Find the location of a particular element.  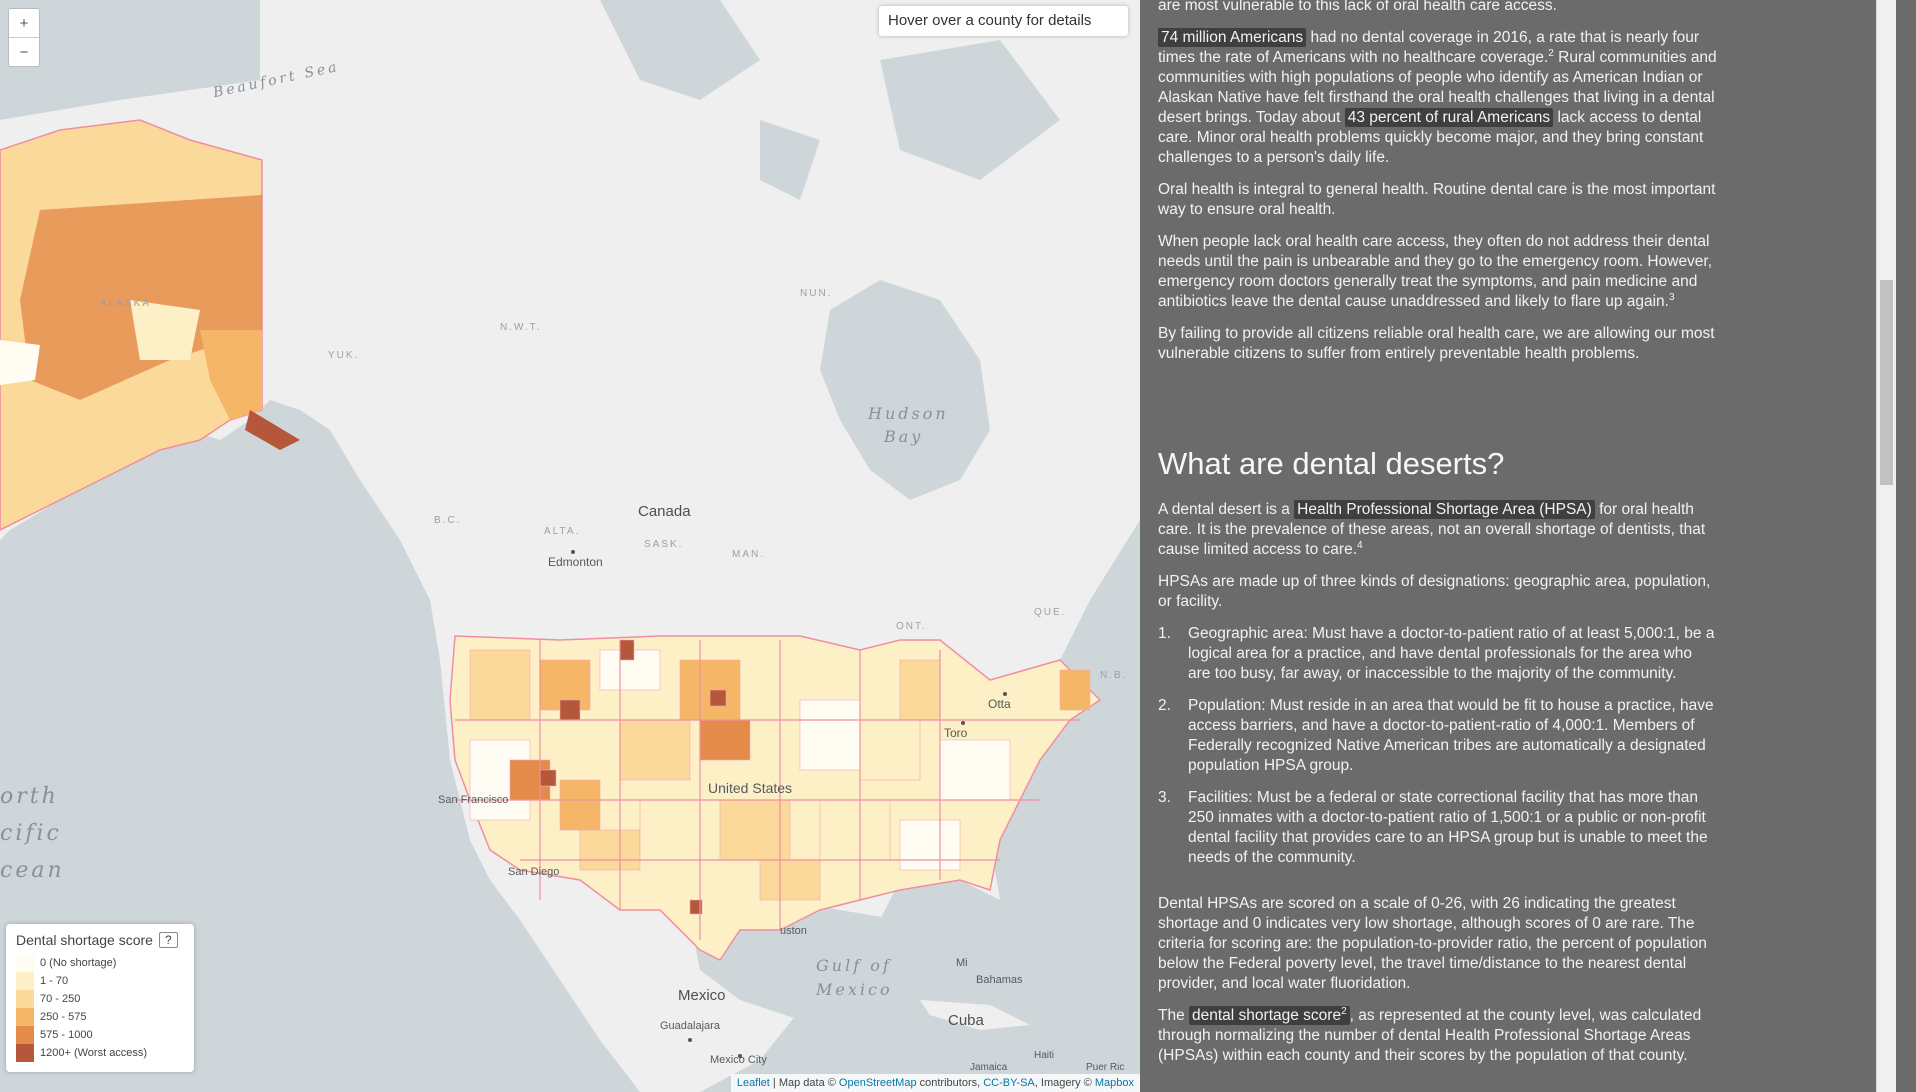

manitoba-label: MAN. is located at coordinates (748, 554).